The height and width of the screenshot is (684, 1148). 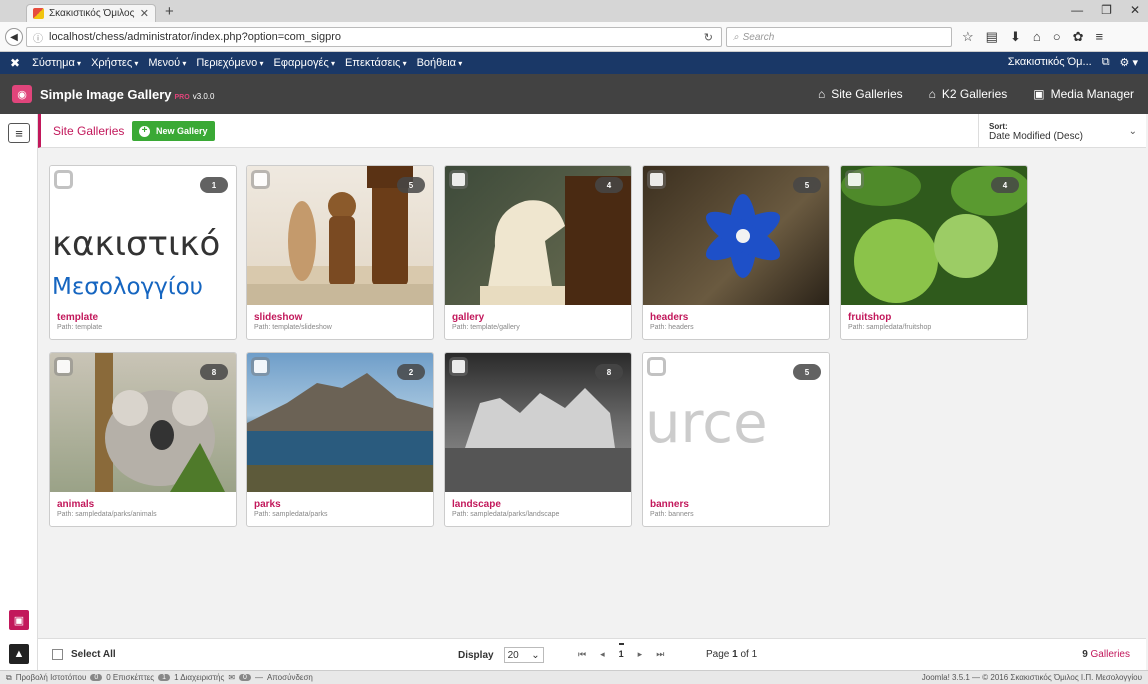 I want to click on menu-item-help: Βοήθεια, so click(x=440, y=63).